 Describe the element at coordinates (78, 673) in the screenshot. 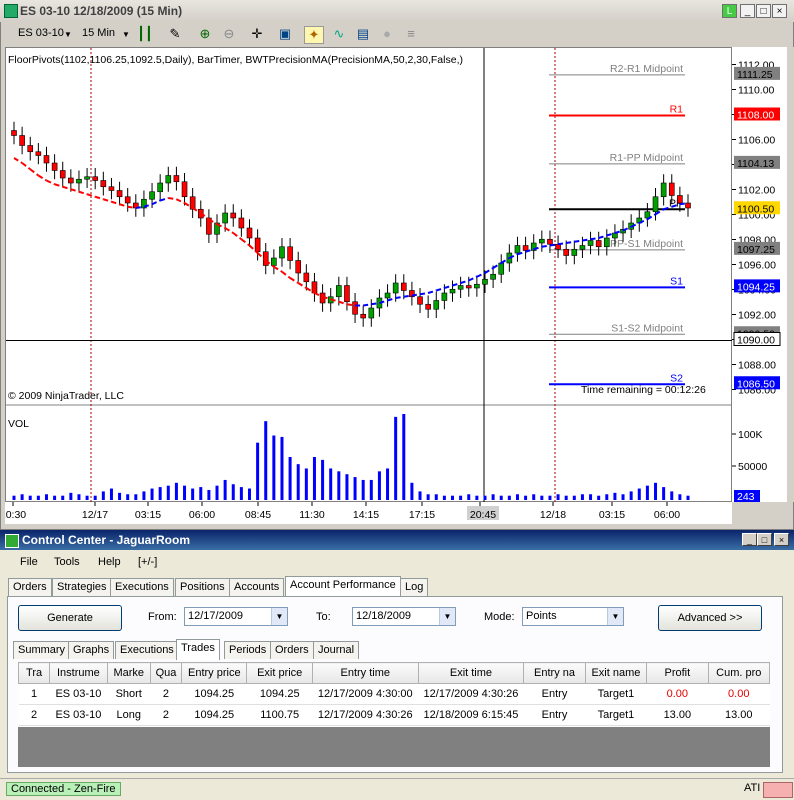

I see `column-header: Instrume` at that location.